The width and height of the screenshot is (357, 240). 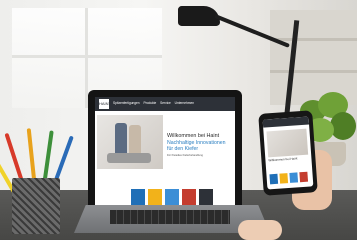 What do you see at coordinates (126, 103) in the screenshot?
I see `nav-item: Spitzenfertigungen` at bounding box center [126, 103].